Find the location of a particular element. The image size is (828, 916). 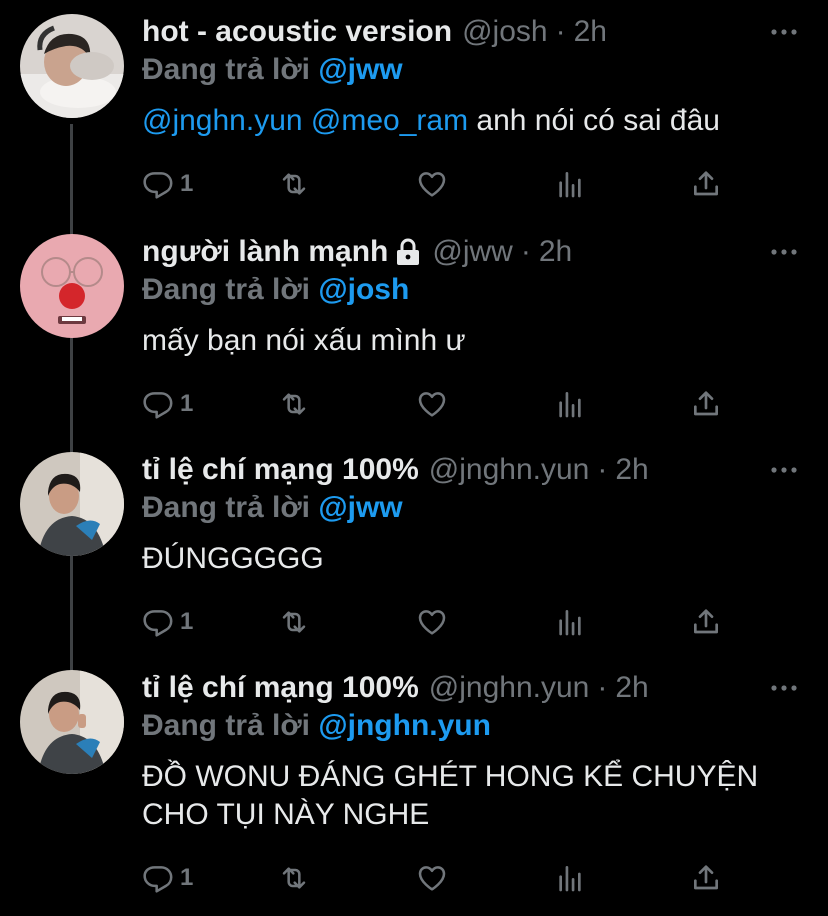

display-name: người lành mạnh is located at coordinates (265, 252).